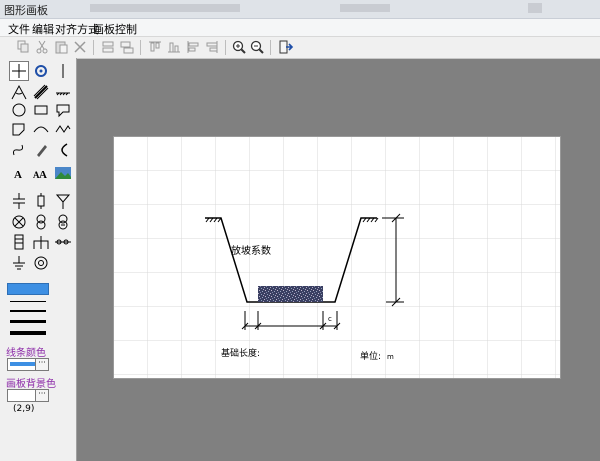  Describe the element at coordinates (19, 222) in the screenshot. I see `lamp-icon` at that location.